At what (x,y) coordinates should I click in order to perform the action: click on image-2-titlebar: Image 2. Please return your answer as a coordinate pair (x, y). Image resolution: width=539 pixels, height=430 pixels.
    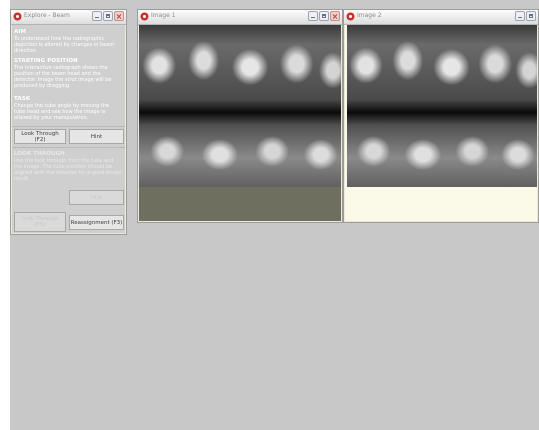
    Looking at the image, I should click on (441, 17).